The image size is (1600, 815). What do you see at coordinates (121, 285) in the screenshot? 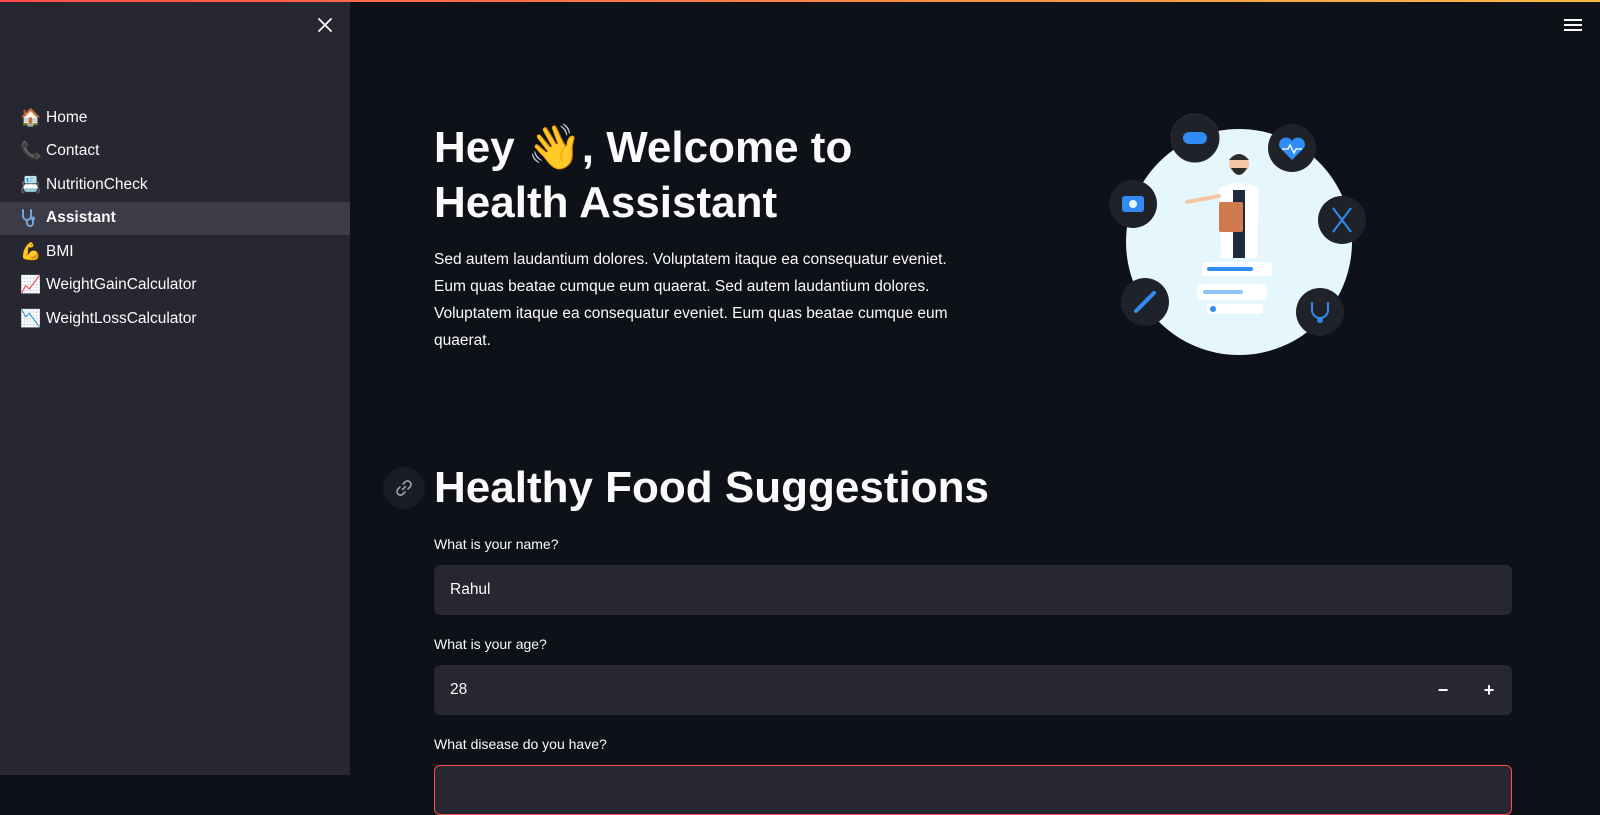
I see `sidebar-item-label: WeightGainCalculator` at bounding box center [121, 285].